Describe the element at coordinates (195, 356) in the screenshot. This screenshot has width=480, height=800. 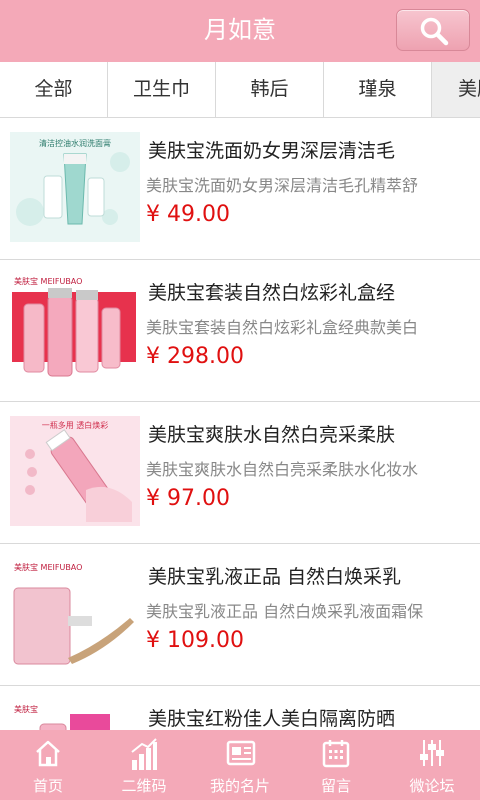
I see `product-price: ¥ 298.00` at that location.